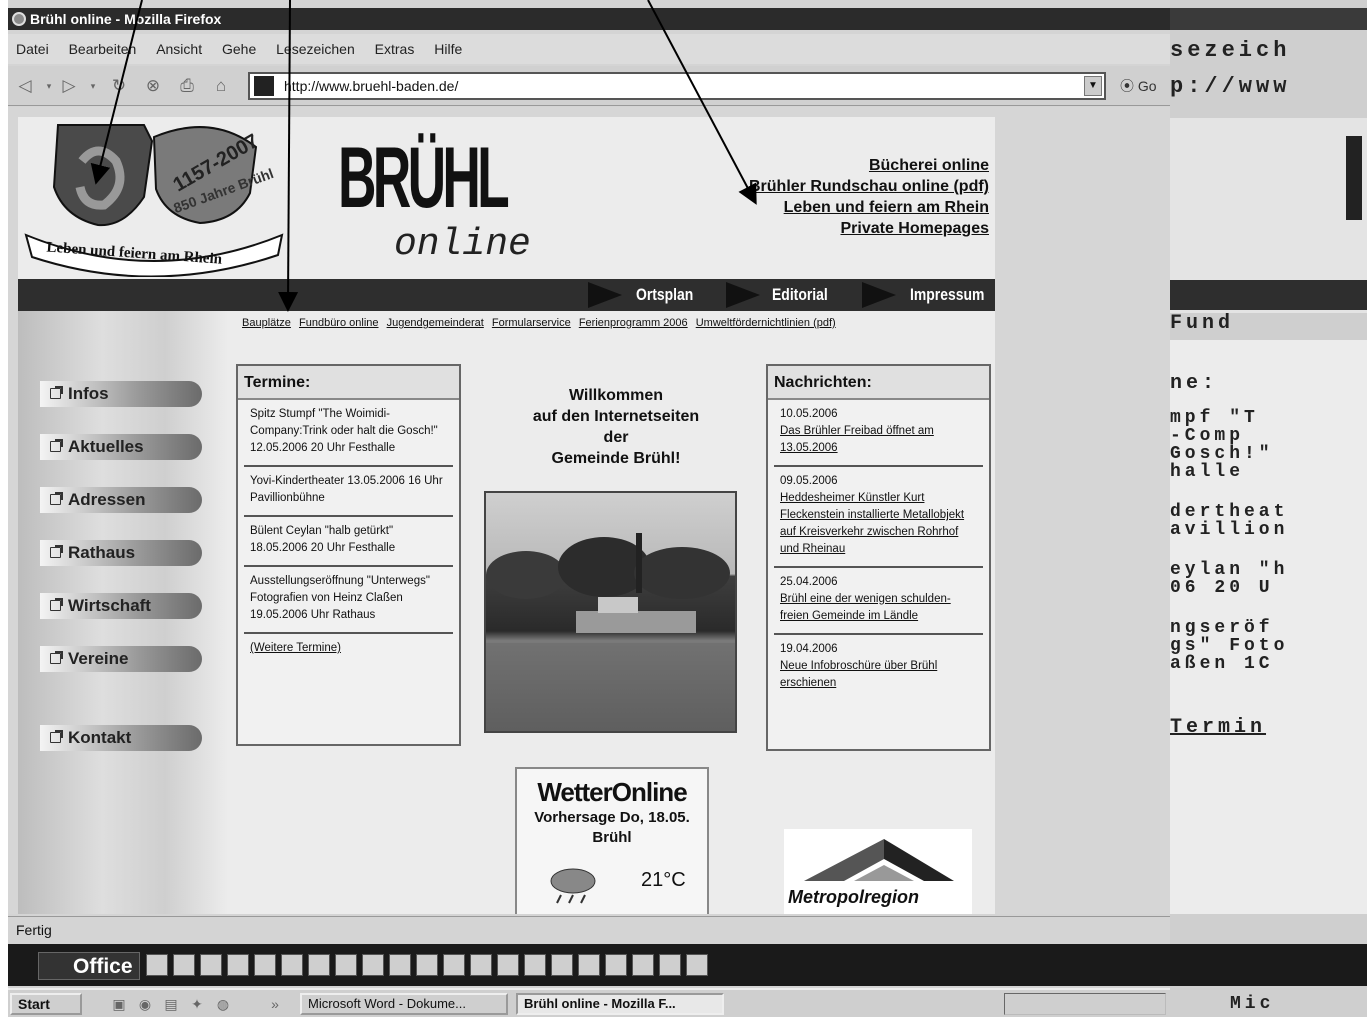 The image size is (1367, 1017). I want to click on zoom-row: avillion, so click(1229, 530).